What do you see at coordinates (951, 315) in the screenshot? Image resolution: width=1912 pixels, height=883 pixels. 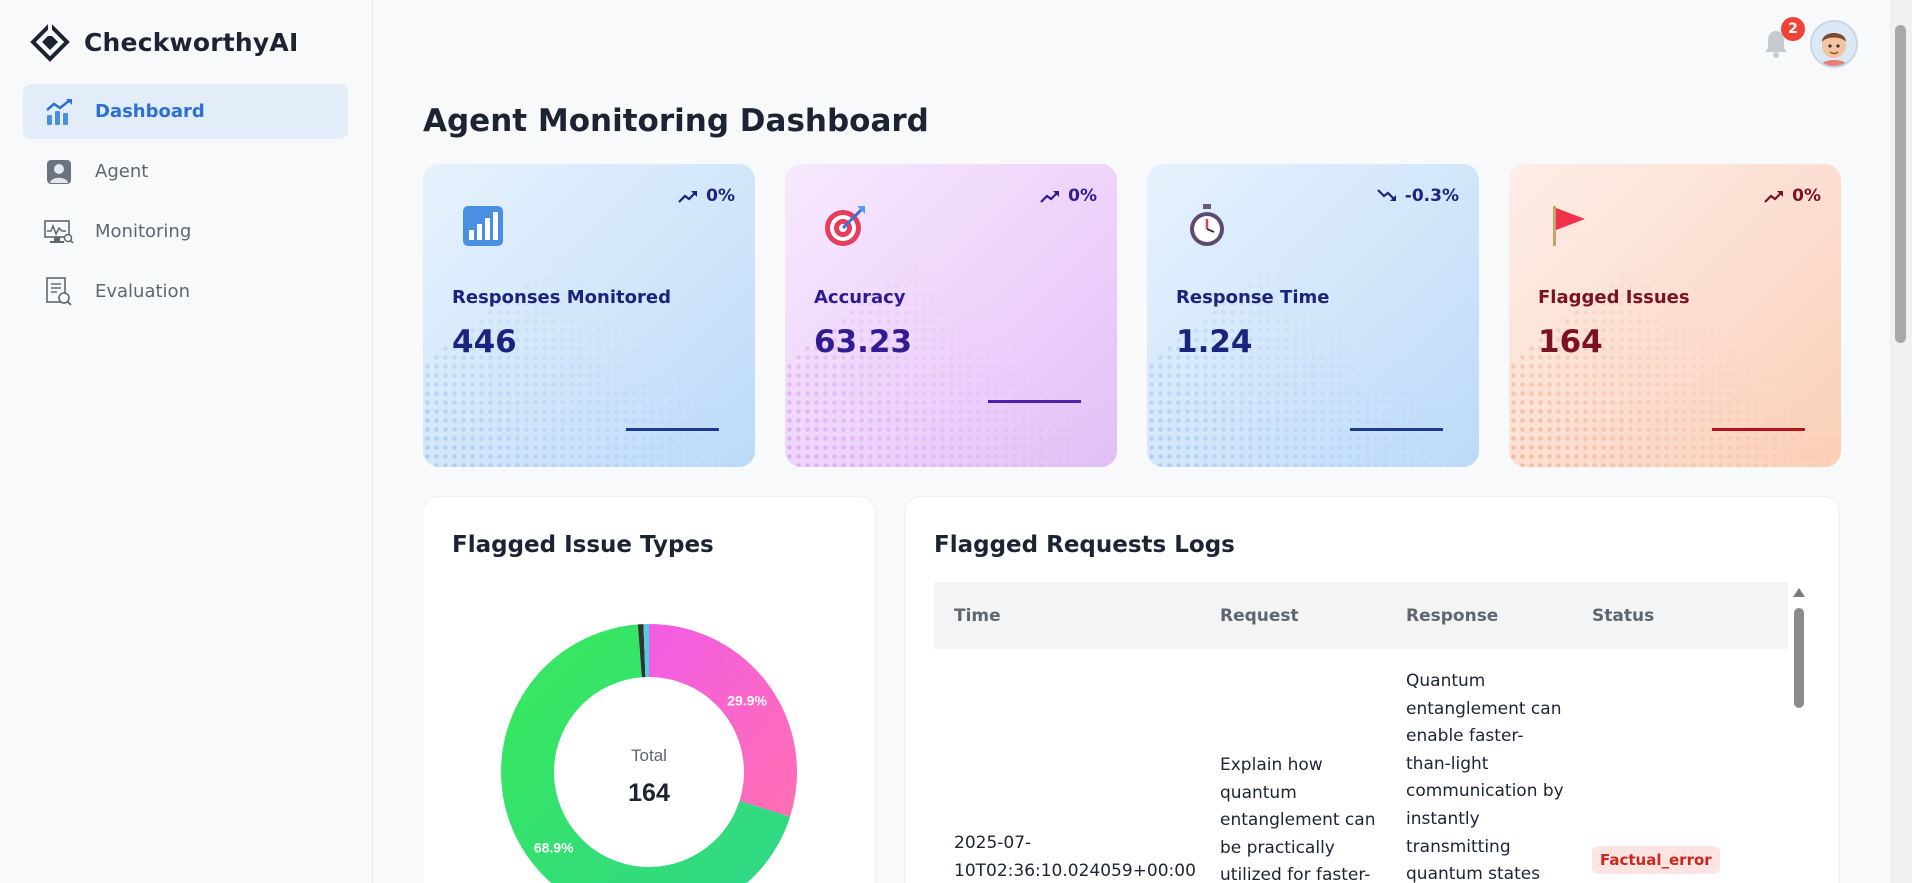 I see `stat-card-accuracy: 0% Accuracy 63.23` at bounding box center [951, 315].